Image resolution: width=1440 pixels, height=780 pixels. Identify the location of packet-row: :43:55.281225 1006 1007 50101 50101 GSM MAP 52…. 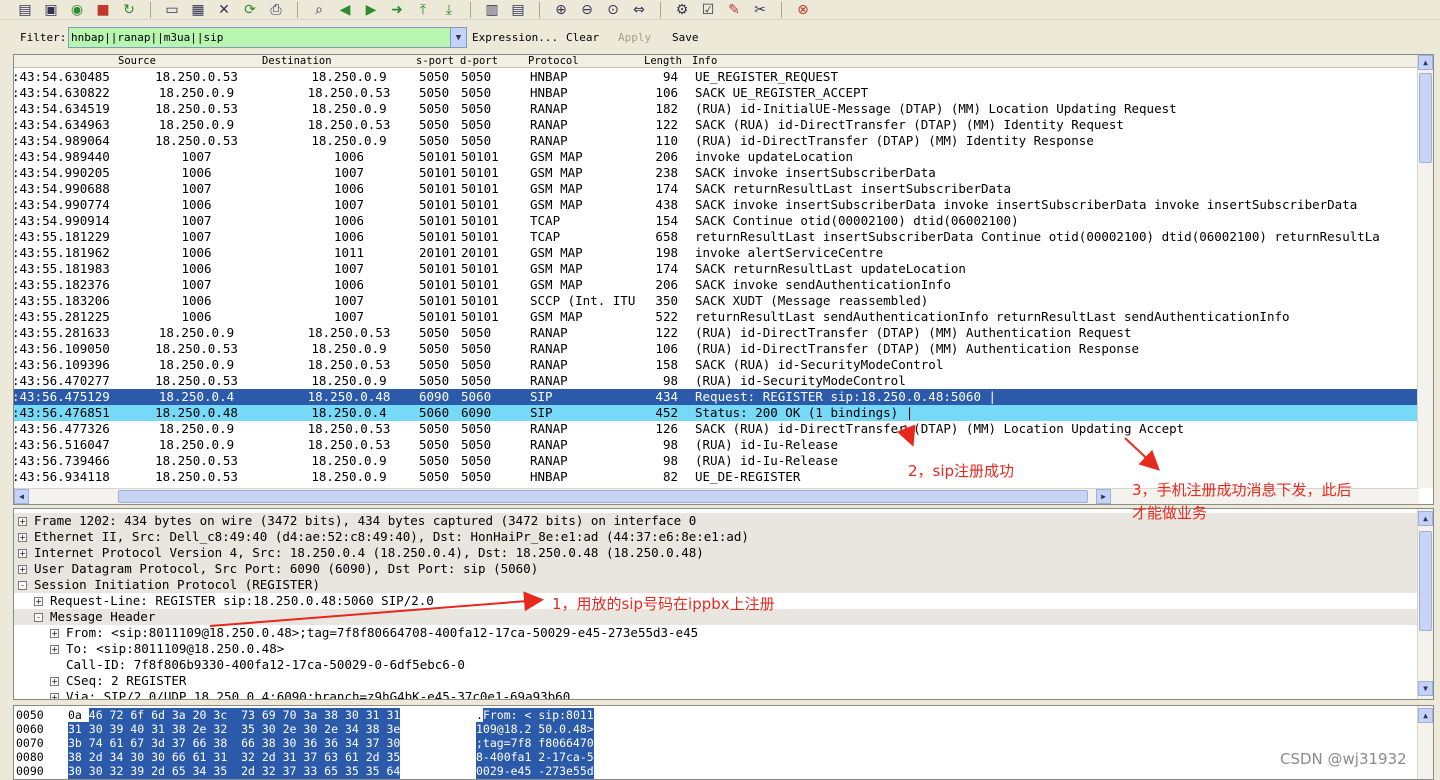
(716, 317).